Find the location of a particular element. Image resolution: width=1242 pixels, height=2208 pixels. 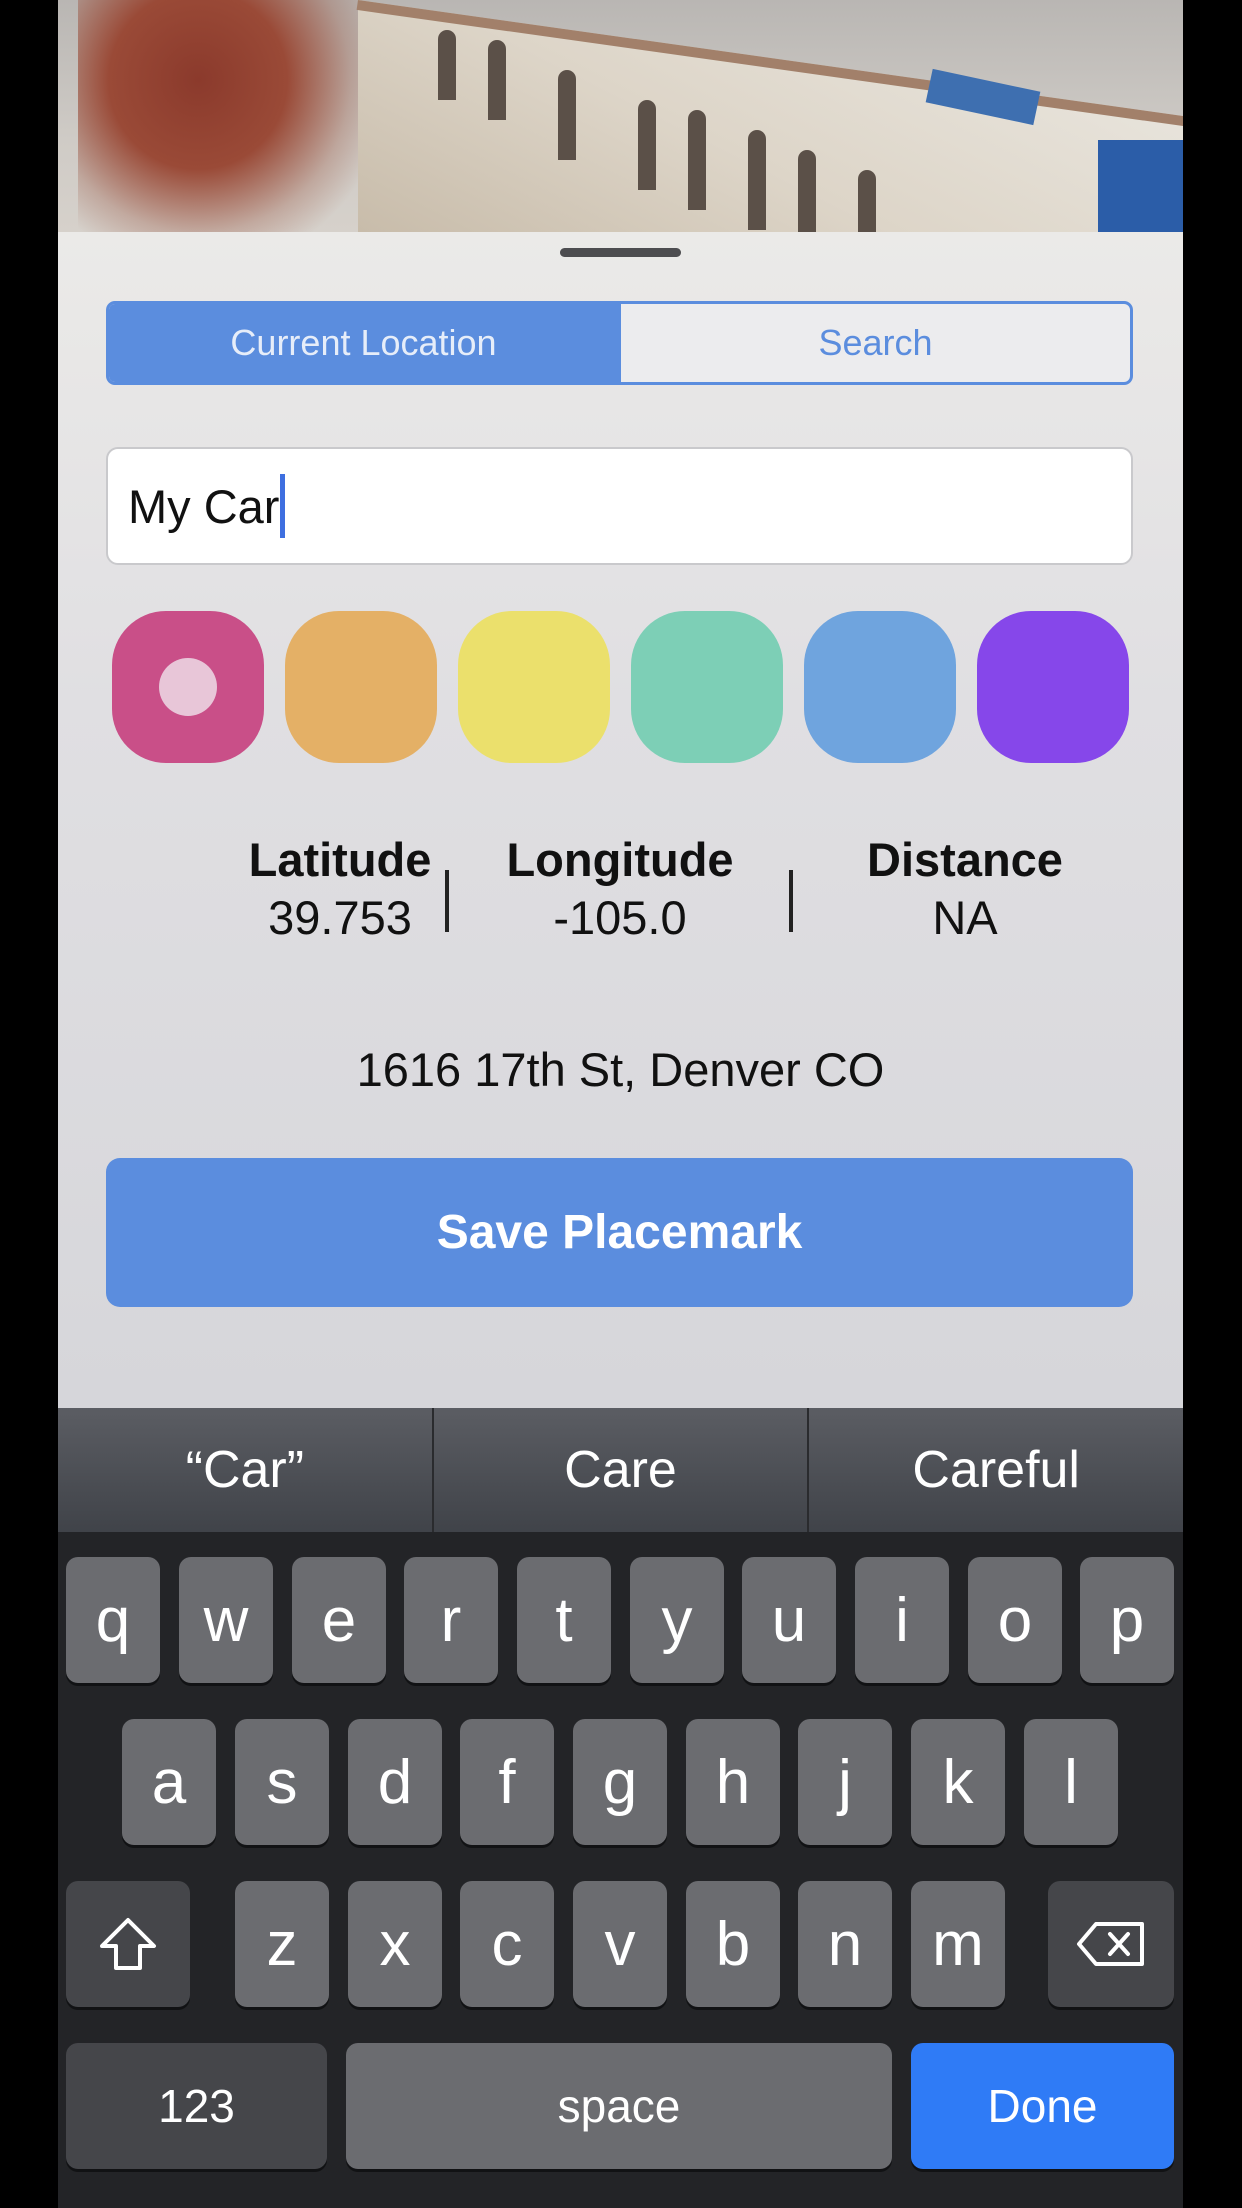

key-g: g is located at coordinates (620, 1782).